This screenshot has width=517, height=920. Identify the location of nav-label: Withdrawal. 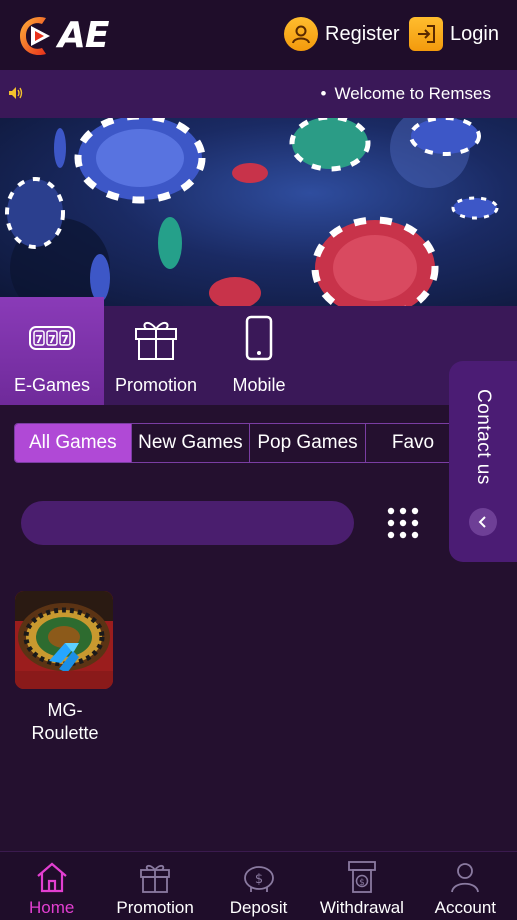
(361, 907).